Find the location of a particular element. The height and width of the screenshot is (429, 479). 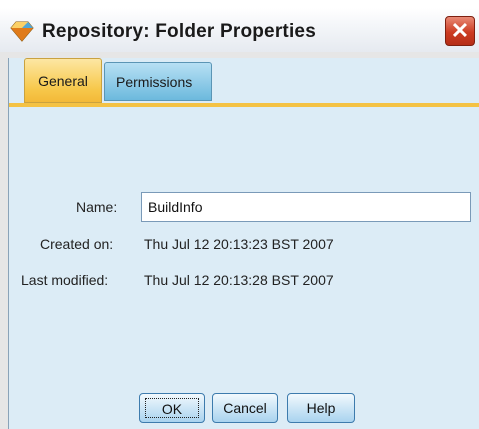

tab-permissions: Permissions is located at coordinates (158, 81).